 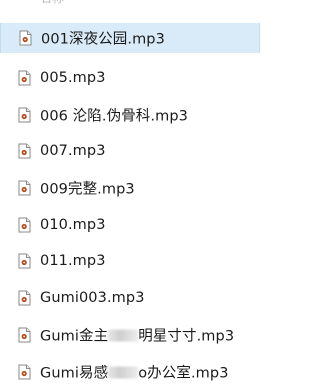 What do you see at coordinates (73, 261) in the screenshot?
I see `file-name: 011.mp3` at bounding box center [73, 261].